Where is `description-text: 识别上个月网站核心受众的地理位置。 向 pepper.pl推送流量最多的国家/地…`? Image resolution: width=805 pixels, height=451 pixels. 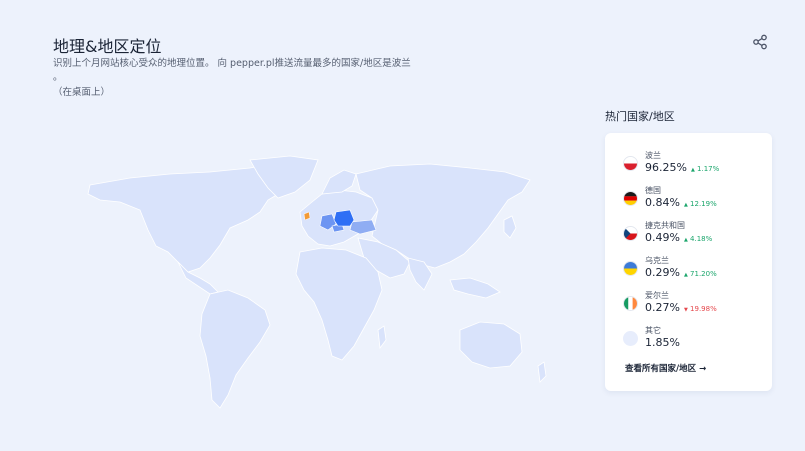
description-text: 识别上个月网站核心受众的地理位置。 向 pepper.pl推送流量最多的国家/地… is located at coordinates (232, 63).